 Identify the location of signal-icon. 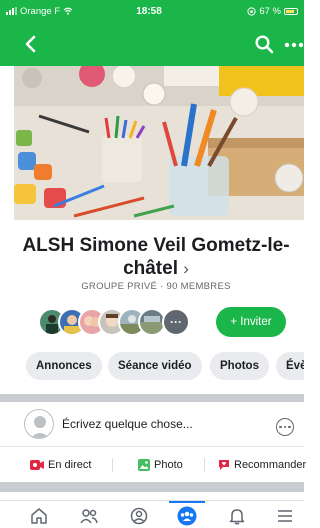
(11, 11).